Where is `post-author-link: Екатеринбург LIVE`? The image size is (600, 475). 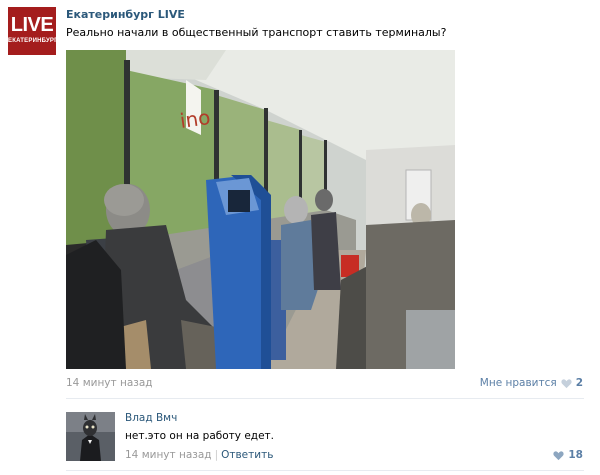
post-author-link: Екатеринбург LIVE is located at coordinates (125, 14).